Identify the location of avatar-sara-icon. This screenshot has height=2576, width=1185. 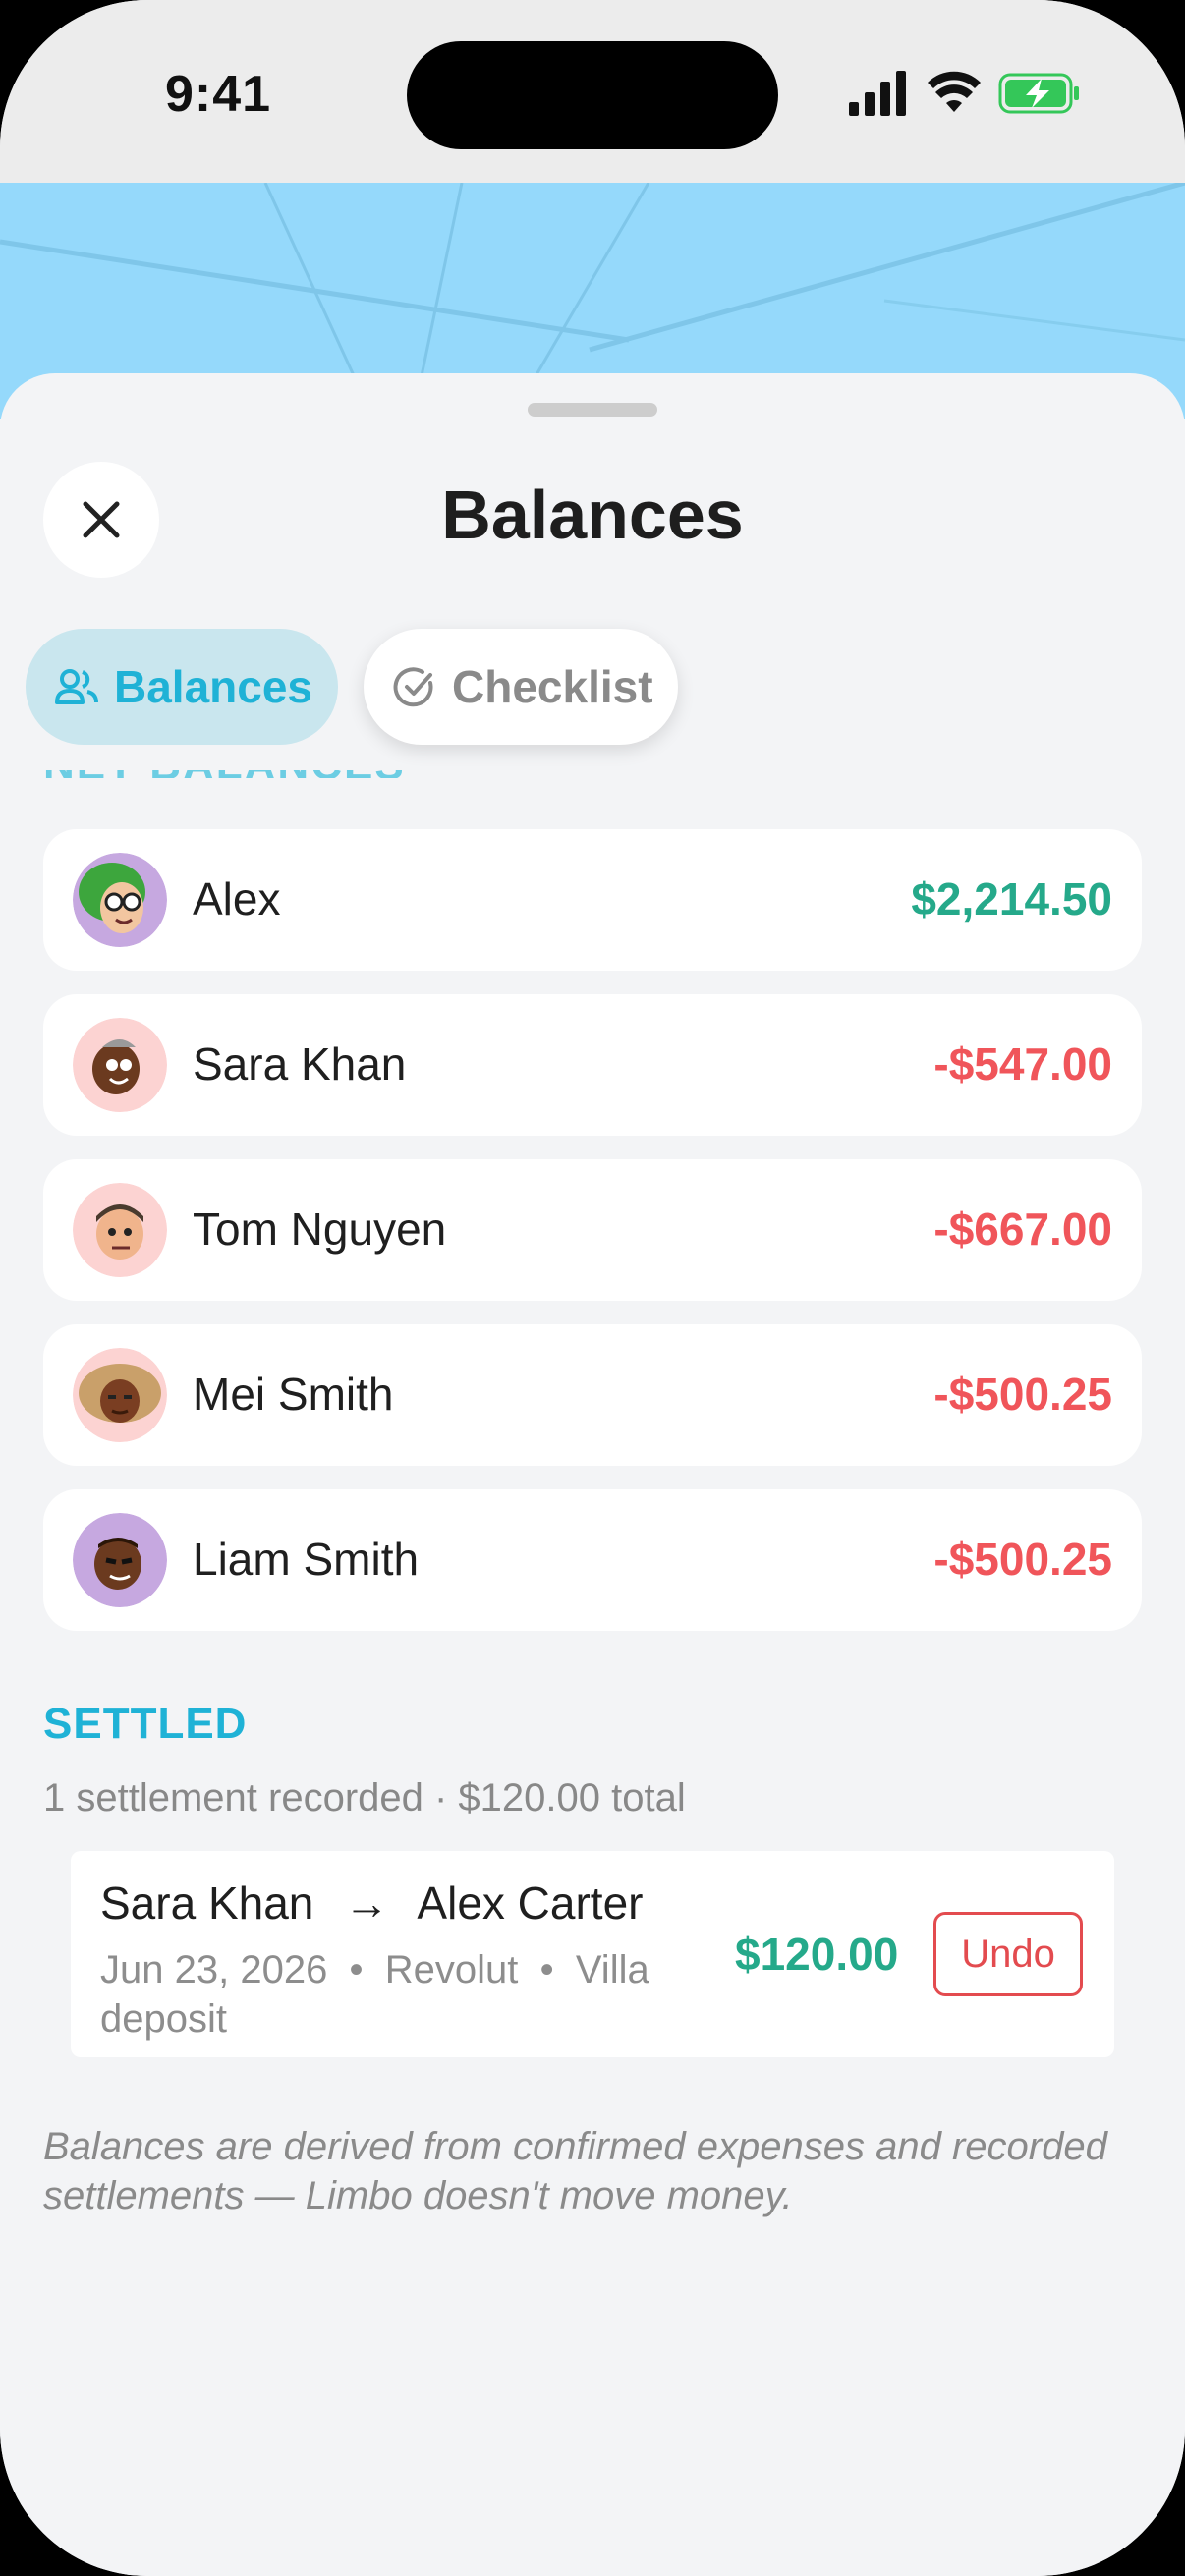
(120, 1065).